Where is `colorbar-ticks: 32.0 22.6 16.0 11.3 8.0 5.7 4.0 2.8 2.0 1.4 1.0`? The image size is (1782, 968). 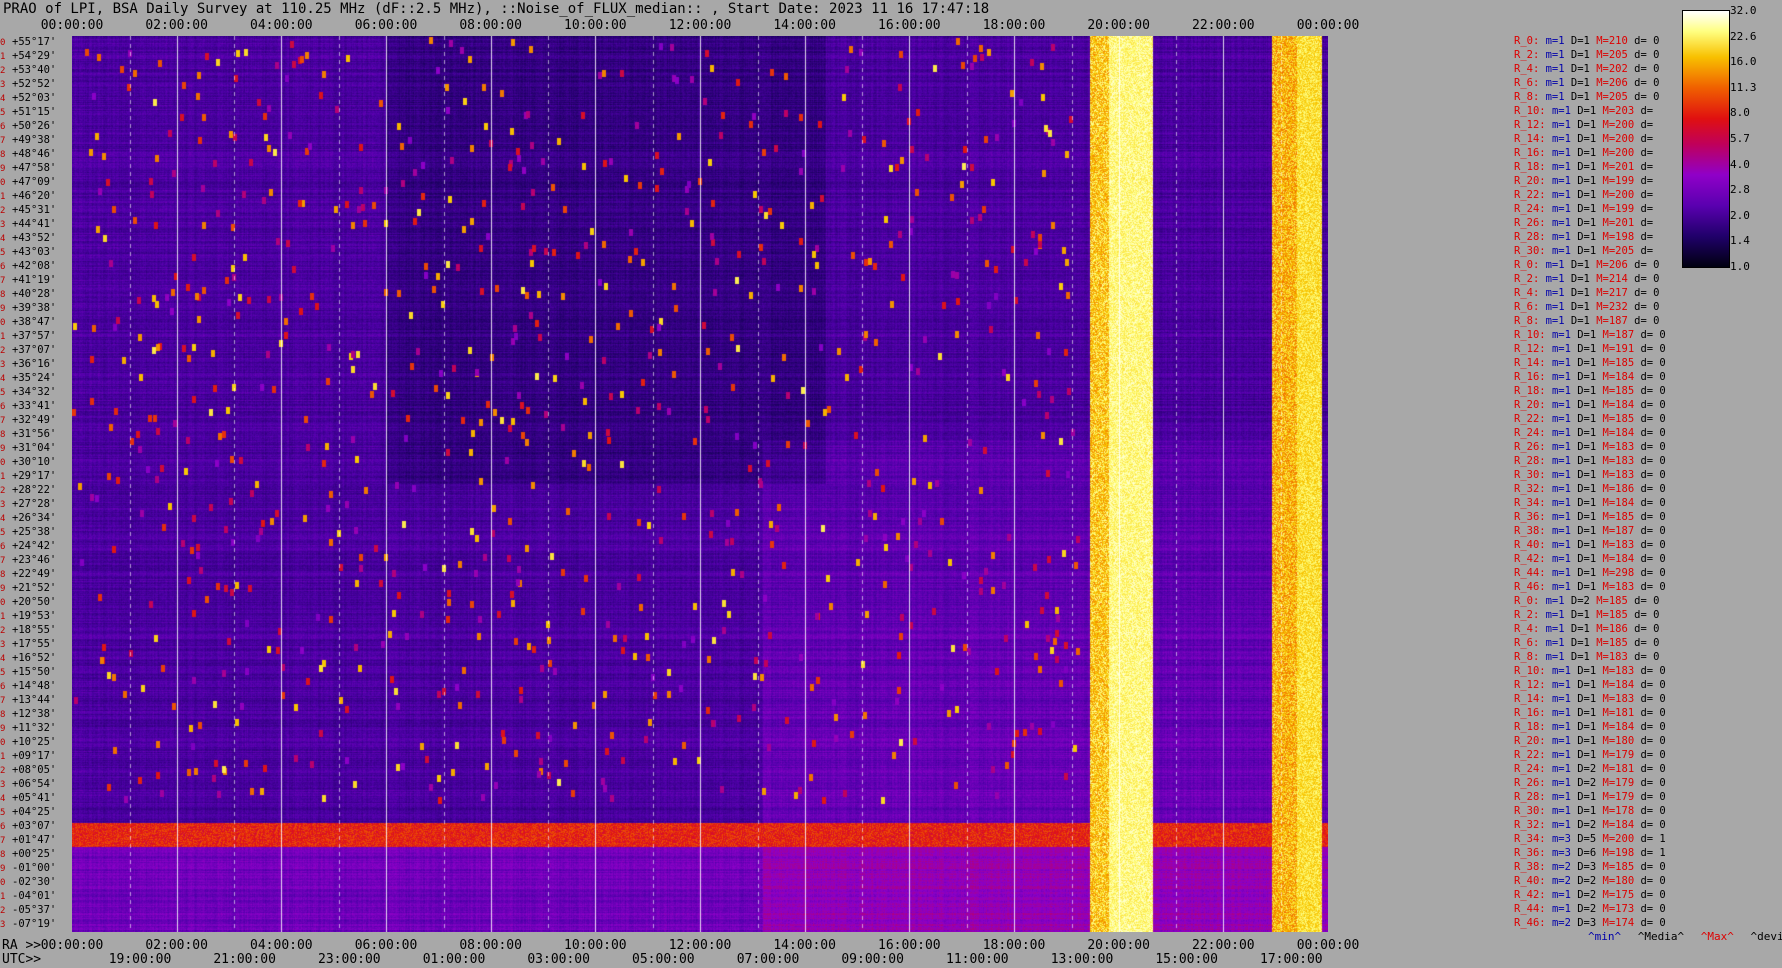 colorbar-ticks: 32.0 22.6 16.0 11.3 8.0 5.7 4.0 2.8 2.0 1.4 1.0 is located at coordinates (1756, 139).